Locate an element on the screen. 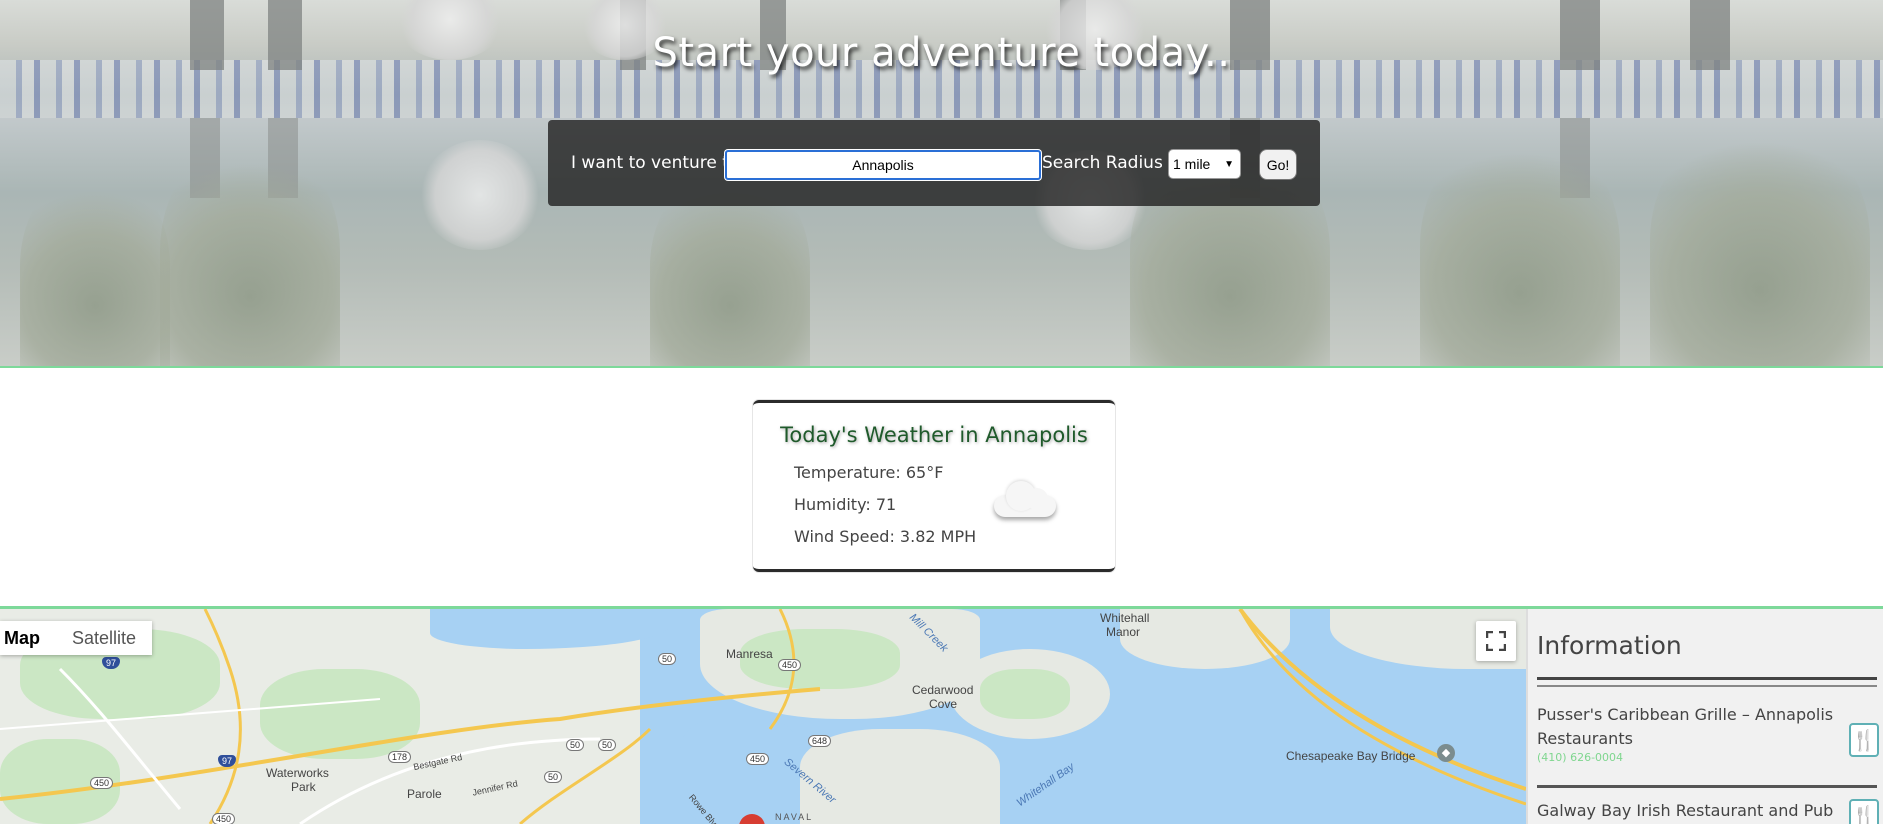  fullscreen-icon is located at coordinates (1496, 641).